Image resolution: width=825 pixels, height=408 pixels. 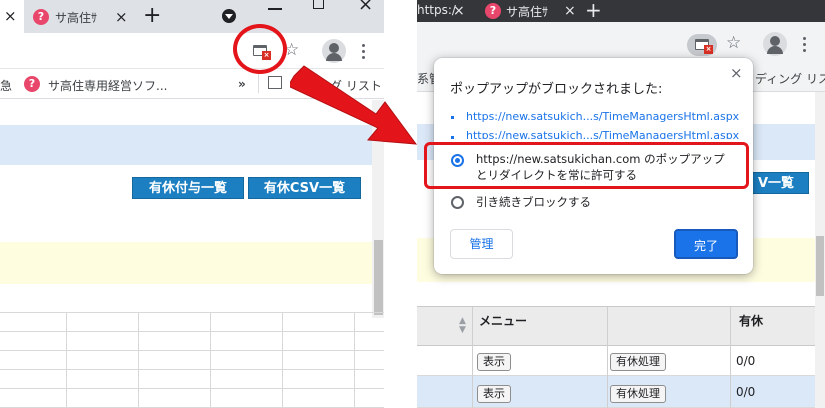 I want to click on popup-blocked-button: ×, so click(x=702, y=45).